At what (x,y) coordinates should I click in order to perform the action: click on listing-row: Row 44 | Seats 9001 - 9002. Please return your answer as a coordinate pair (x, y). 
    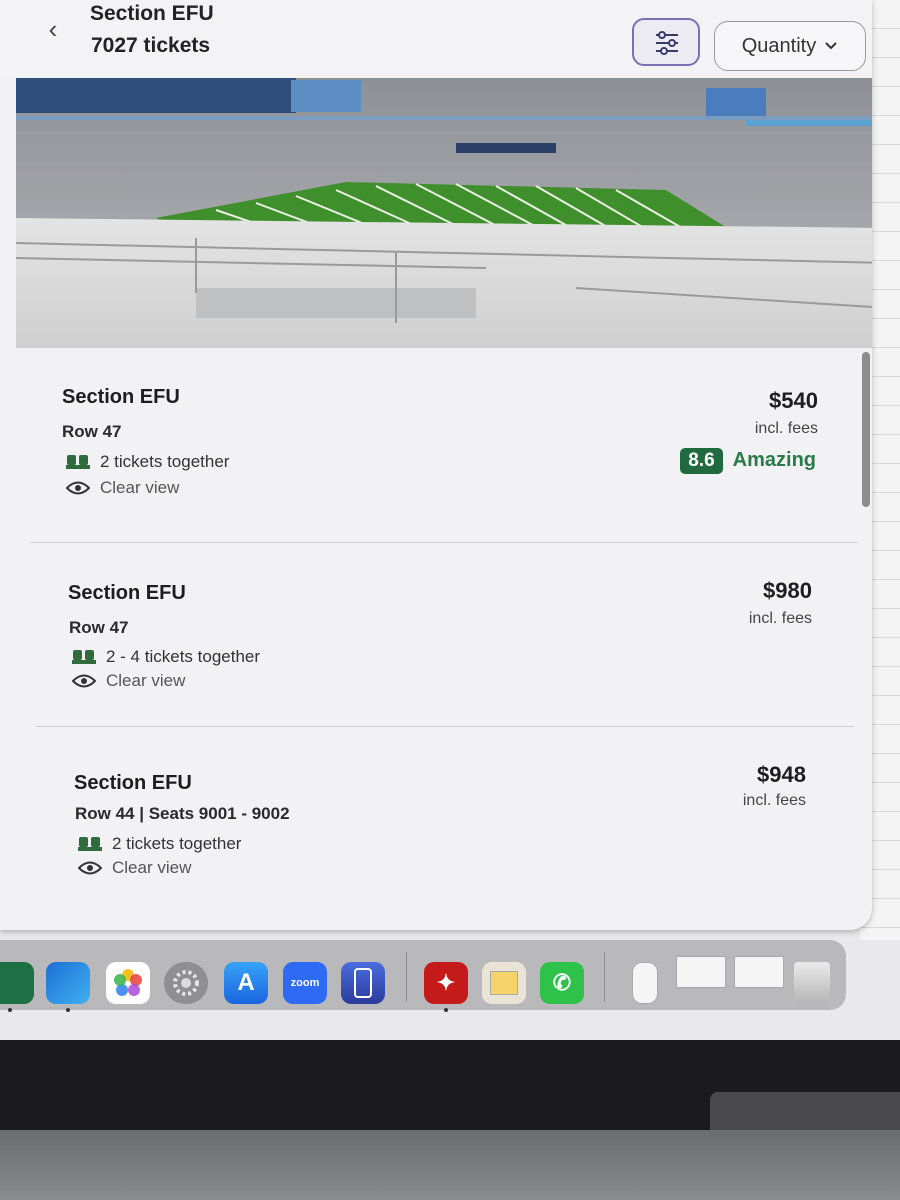
    Looking at the image, I should click on (182, 813).